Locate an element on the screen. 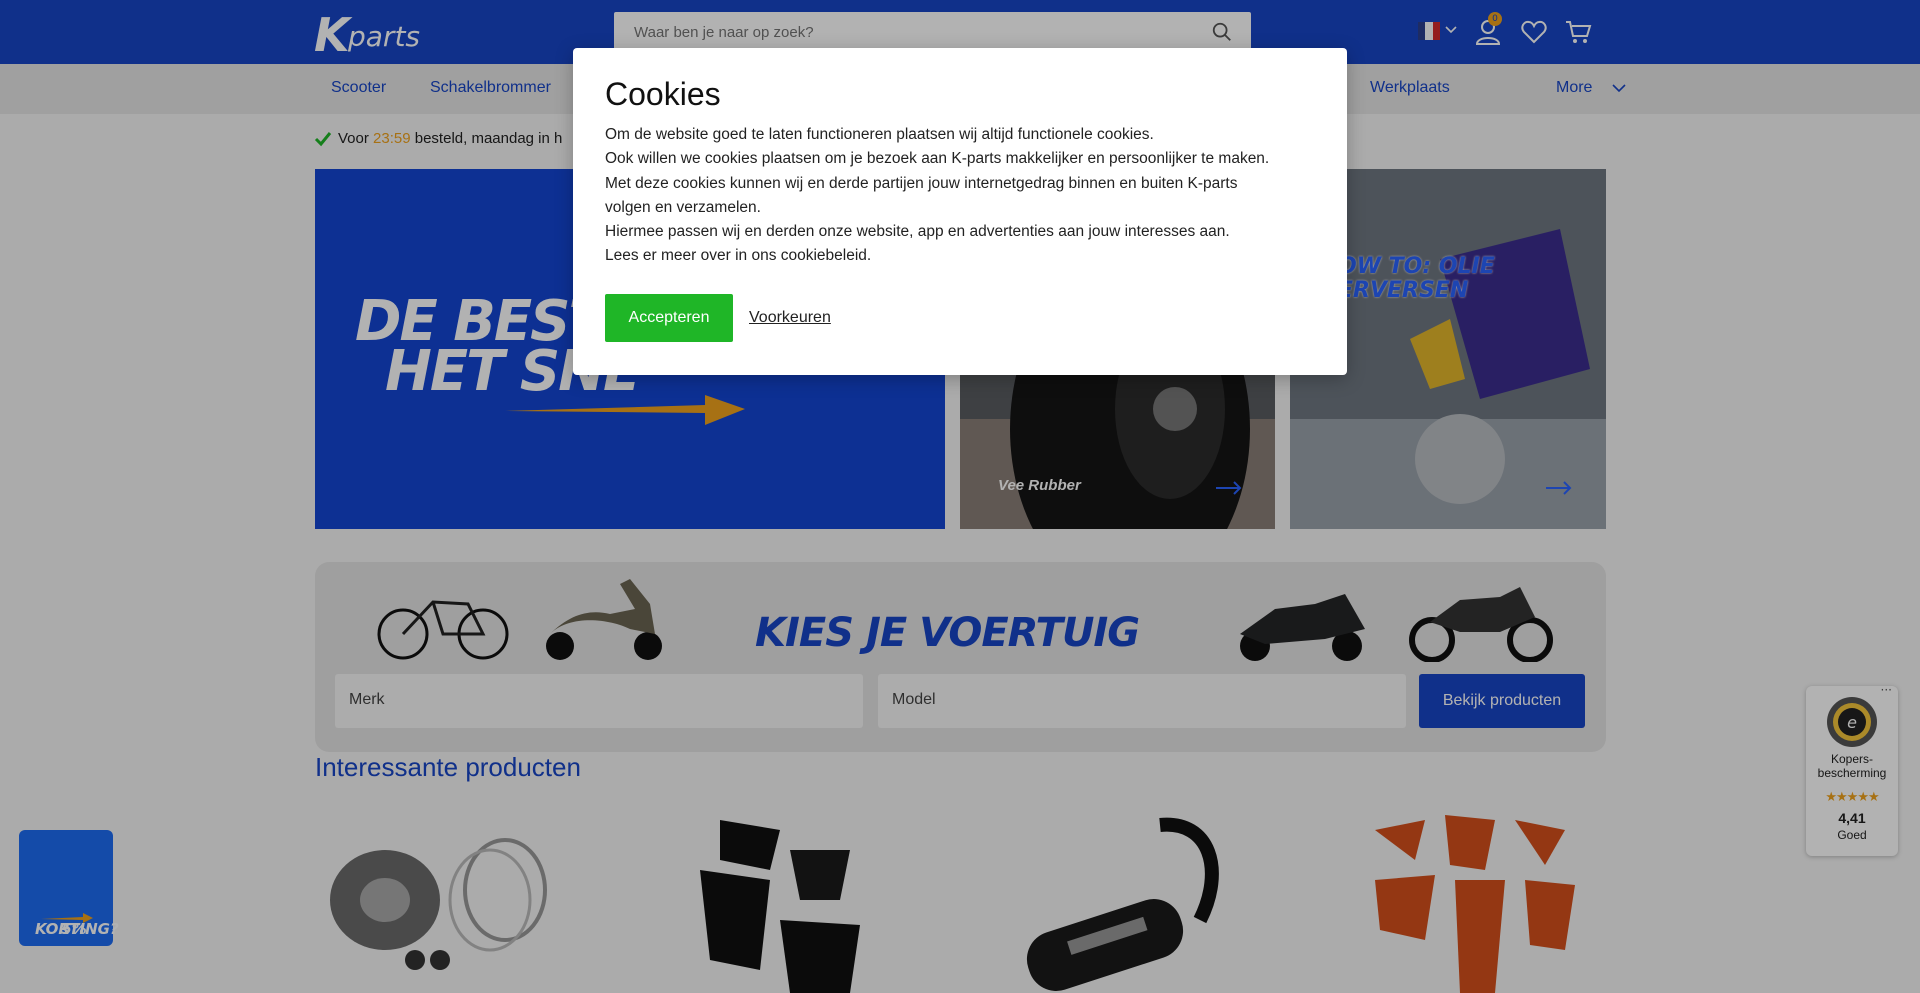 The width and height of the screenshot is (1920, 993). accept-cookies-button: Accepteren is located at coordinates (669, 318).